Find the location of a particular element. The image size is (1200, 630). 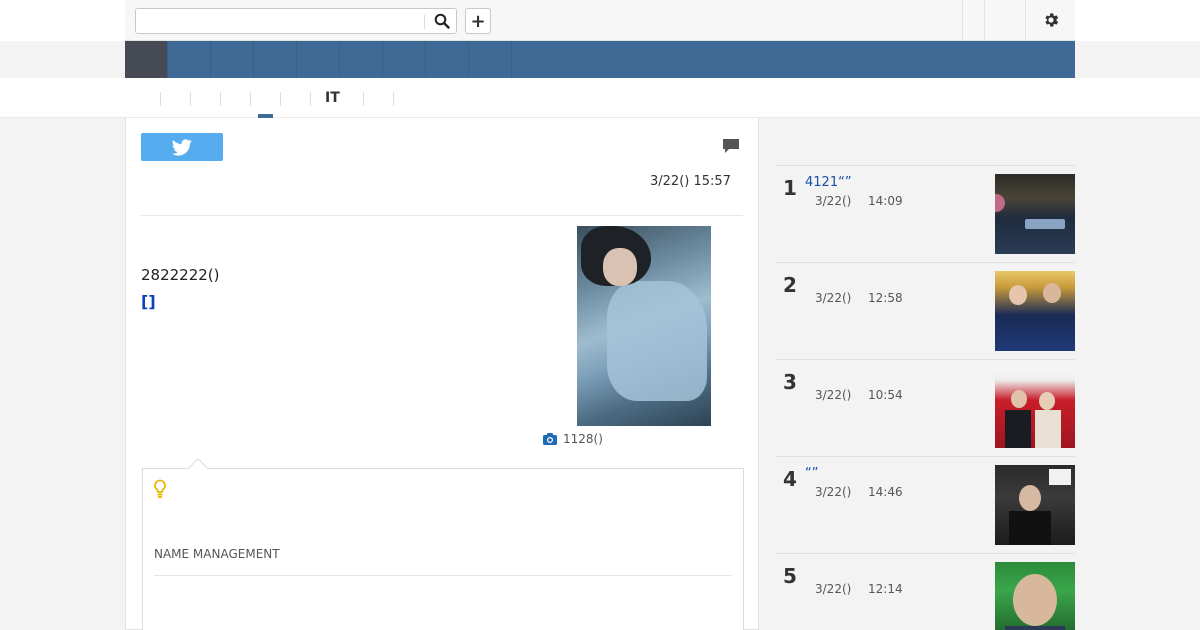

card-notch is located at coordinates (198, 468).